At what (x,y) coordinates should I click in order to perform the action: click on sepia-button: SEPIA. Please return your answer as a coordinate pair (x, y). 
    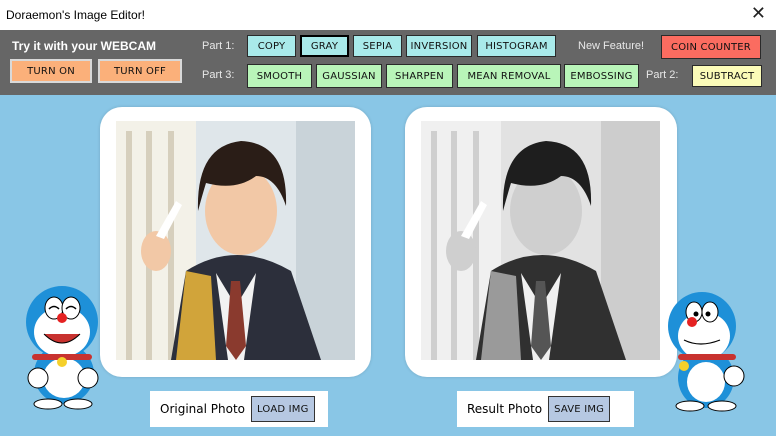
    Looking at the image, I should click on (377, 46).